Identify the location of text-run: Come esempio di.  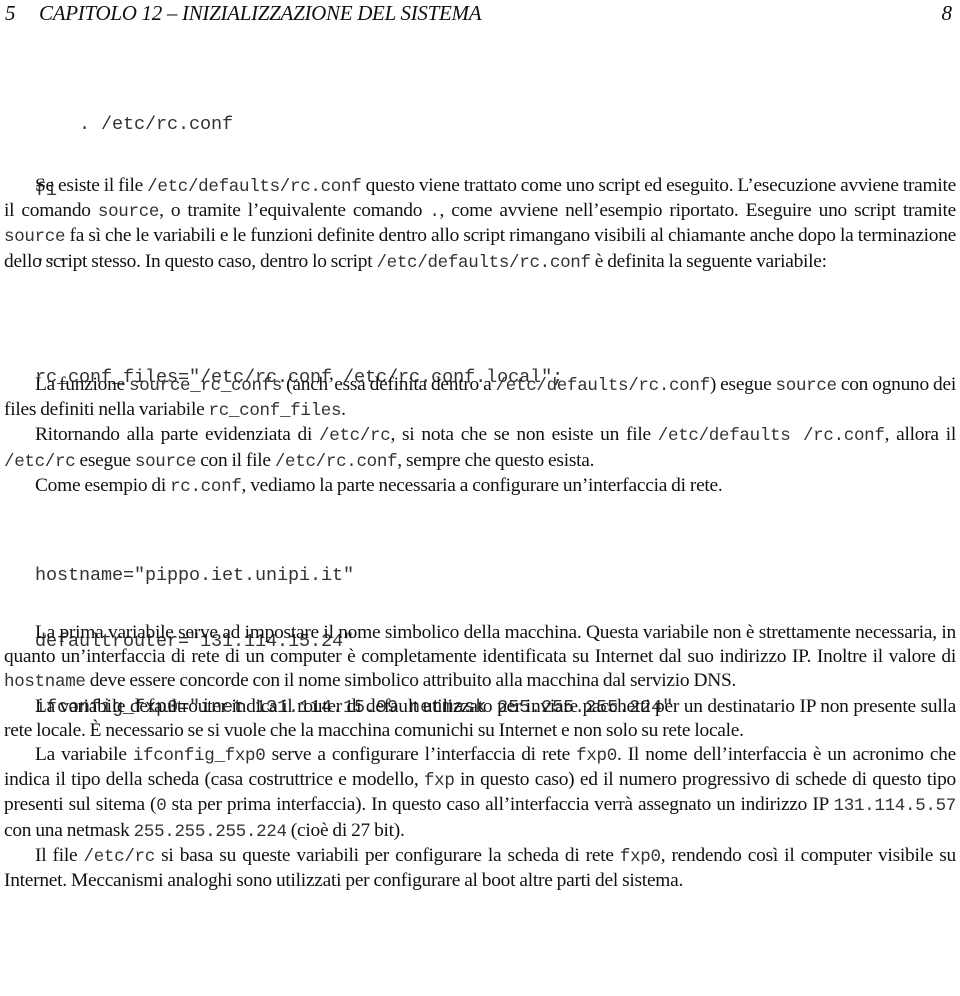
(103, 485).